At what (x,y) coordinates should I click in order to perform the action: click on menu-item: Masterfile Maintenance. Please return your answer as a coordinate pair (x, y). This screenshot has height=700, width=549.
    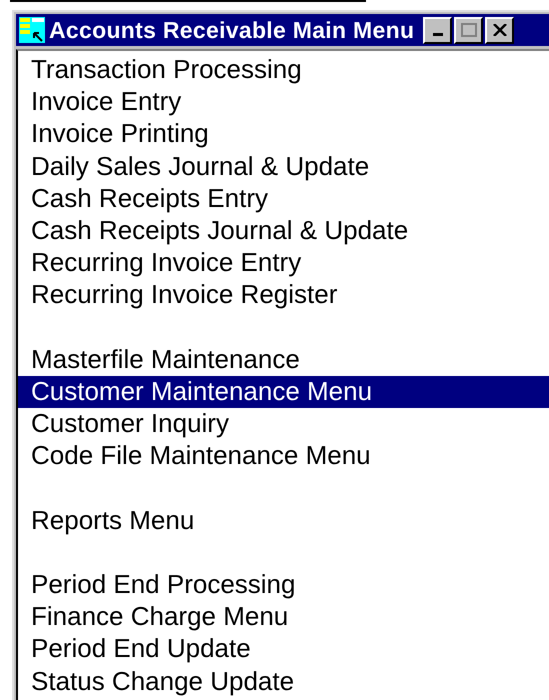
    Looking at the image, I should click on (283, 360).